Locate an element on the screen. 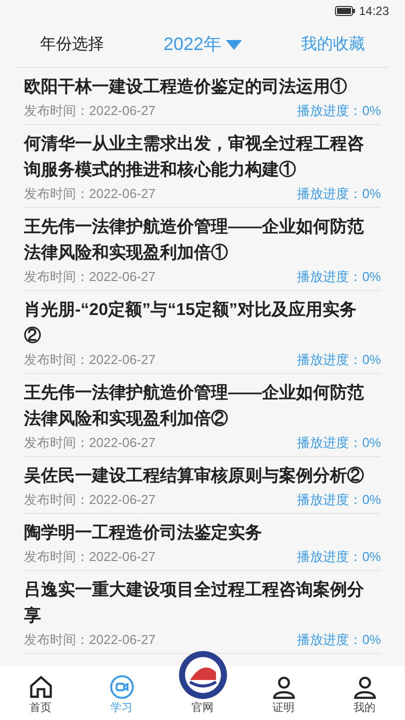  home-icon is located at coordinates (41, 687).